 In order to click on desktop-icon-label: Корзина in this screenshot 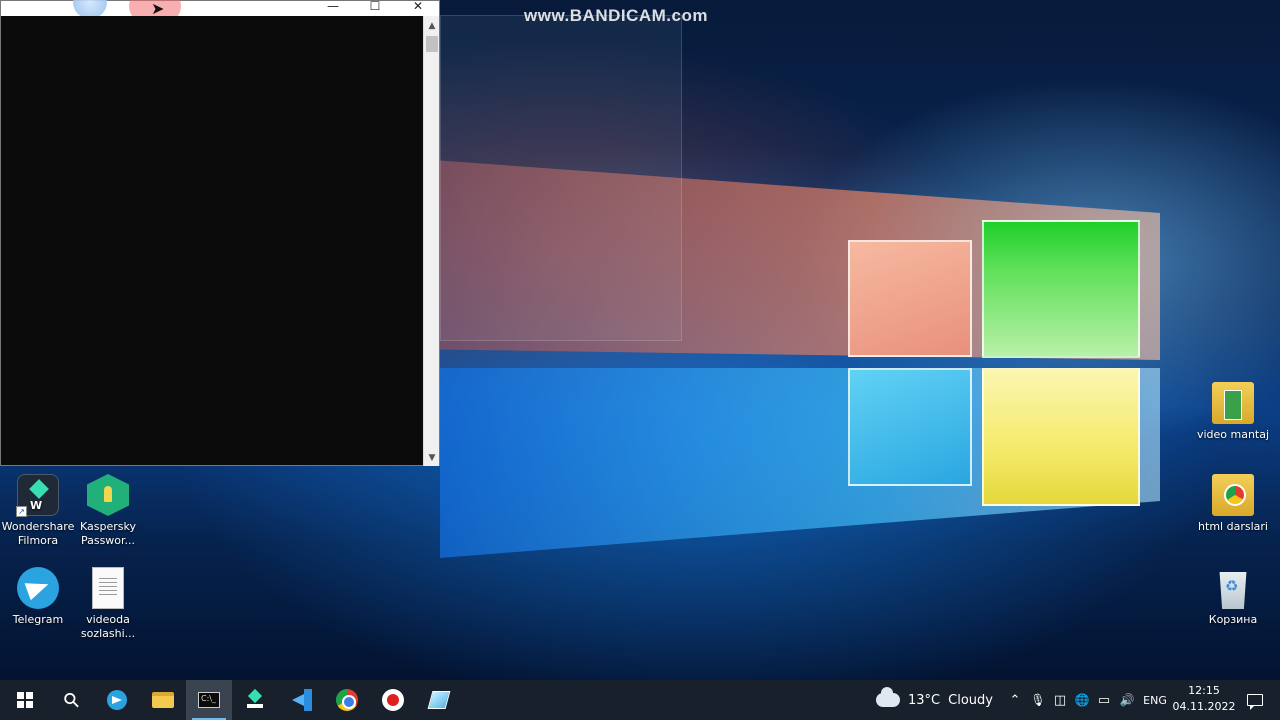, I will do `click(1233, 619)`.